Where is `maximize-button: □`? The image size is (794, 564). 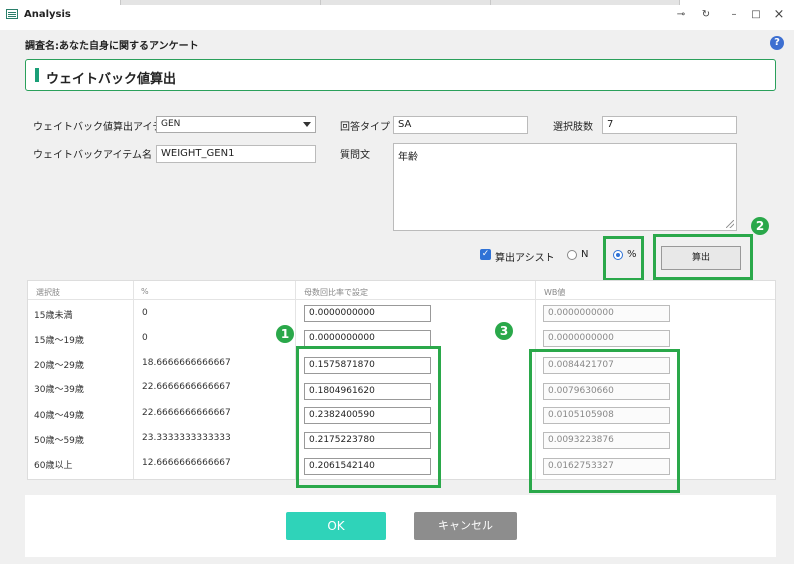 maximize-button: □ is located at coordinates (756, 15).